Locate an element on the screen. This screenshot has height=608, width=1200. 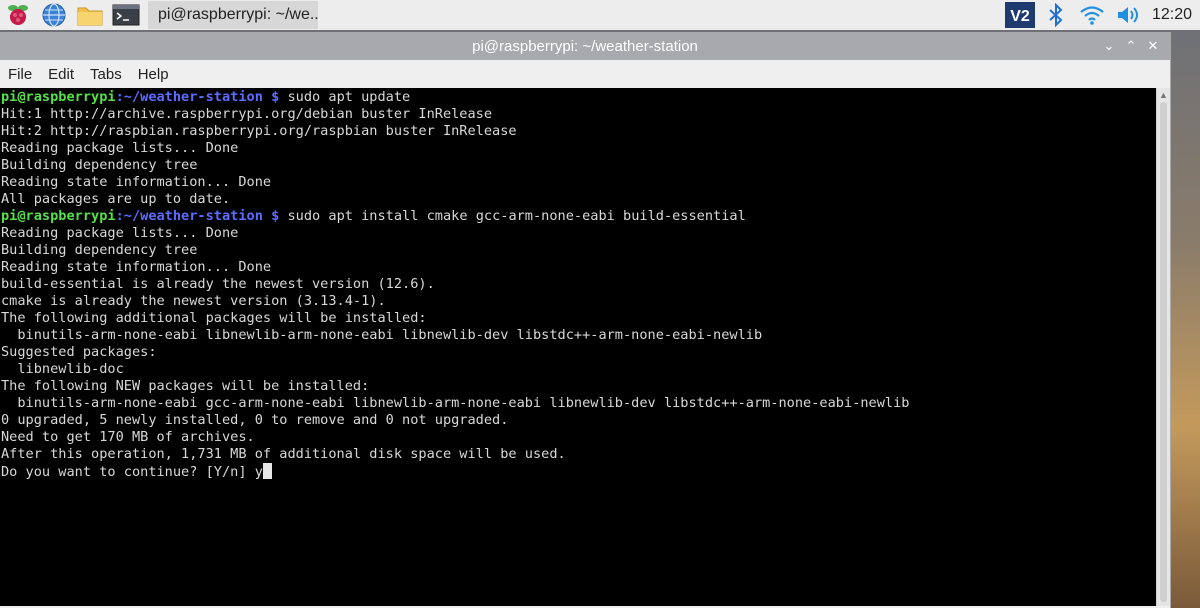
scrollbar-thumb is located at coordinates (1163, 352).